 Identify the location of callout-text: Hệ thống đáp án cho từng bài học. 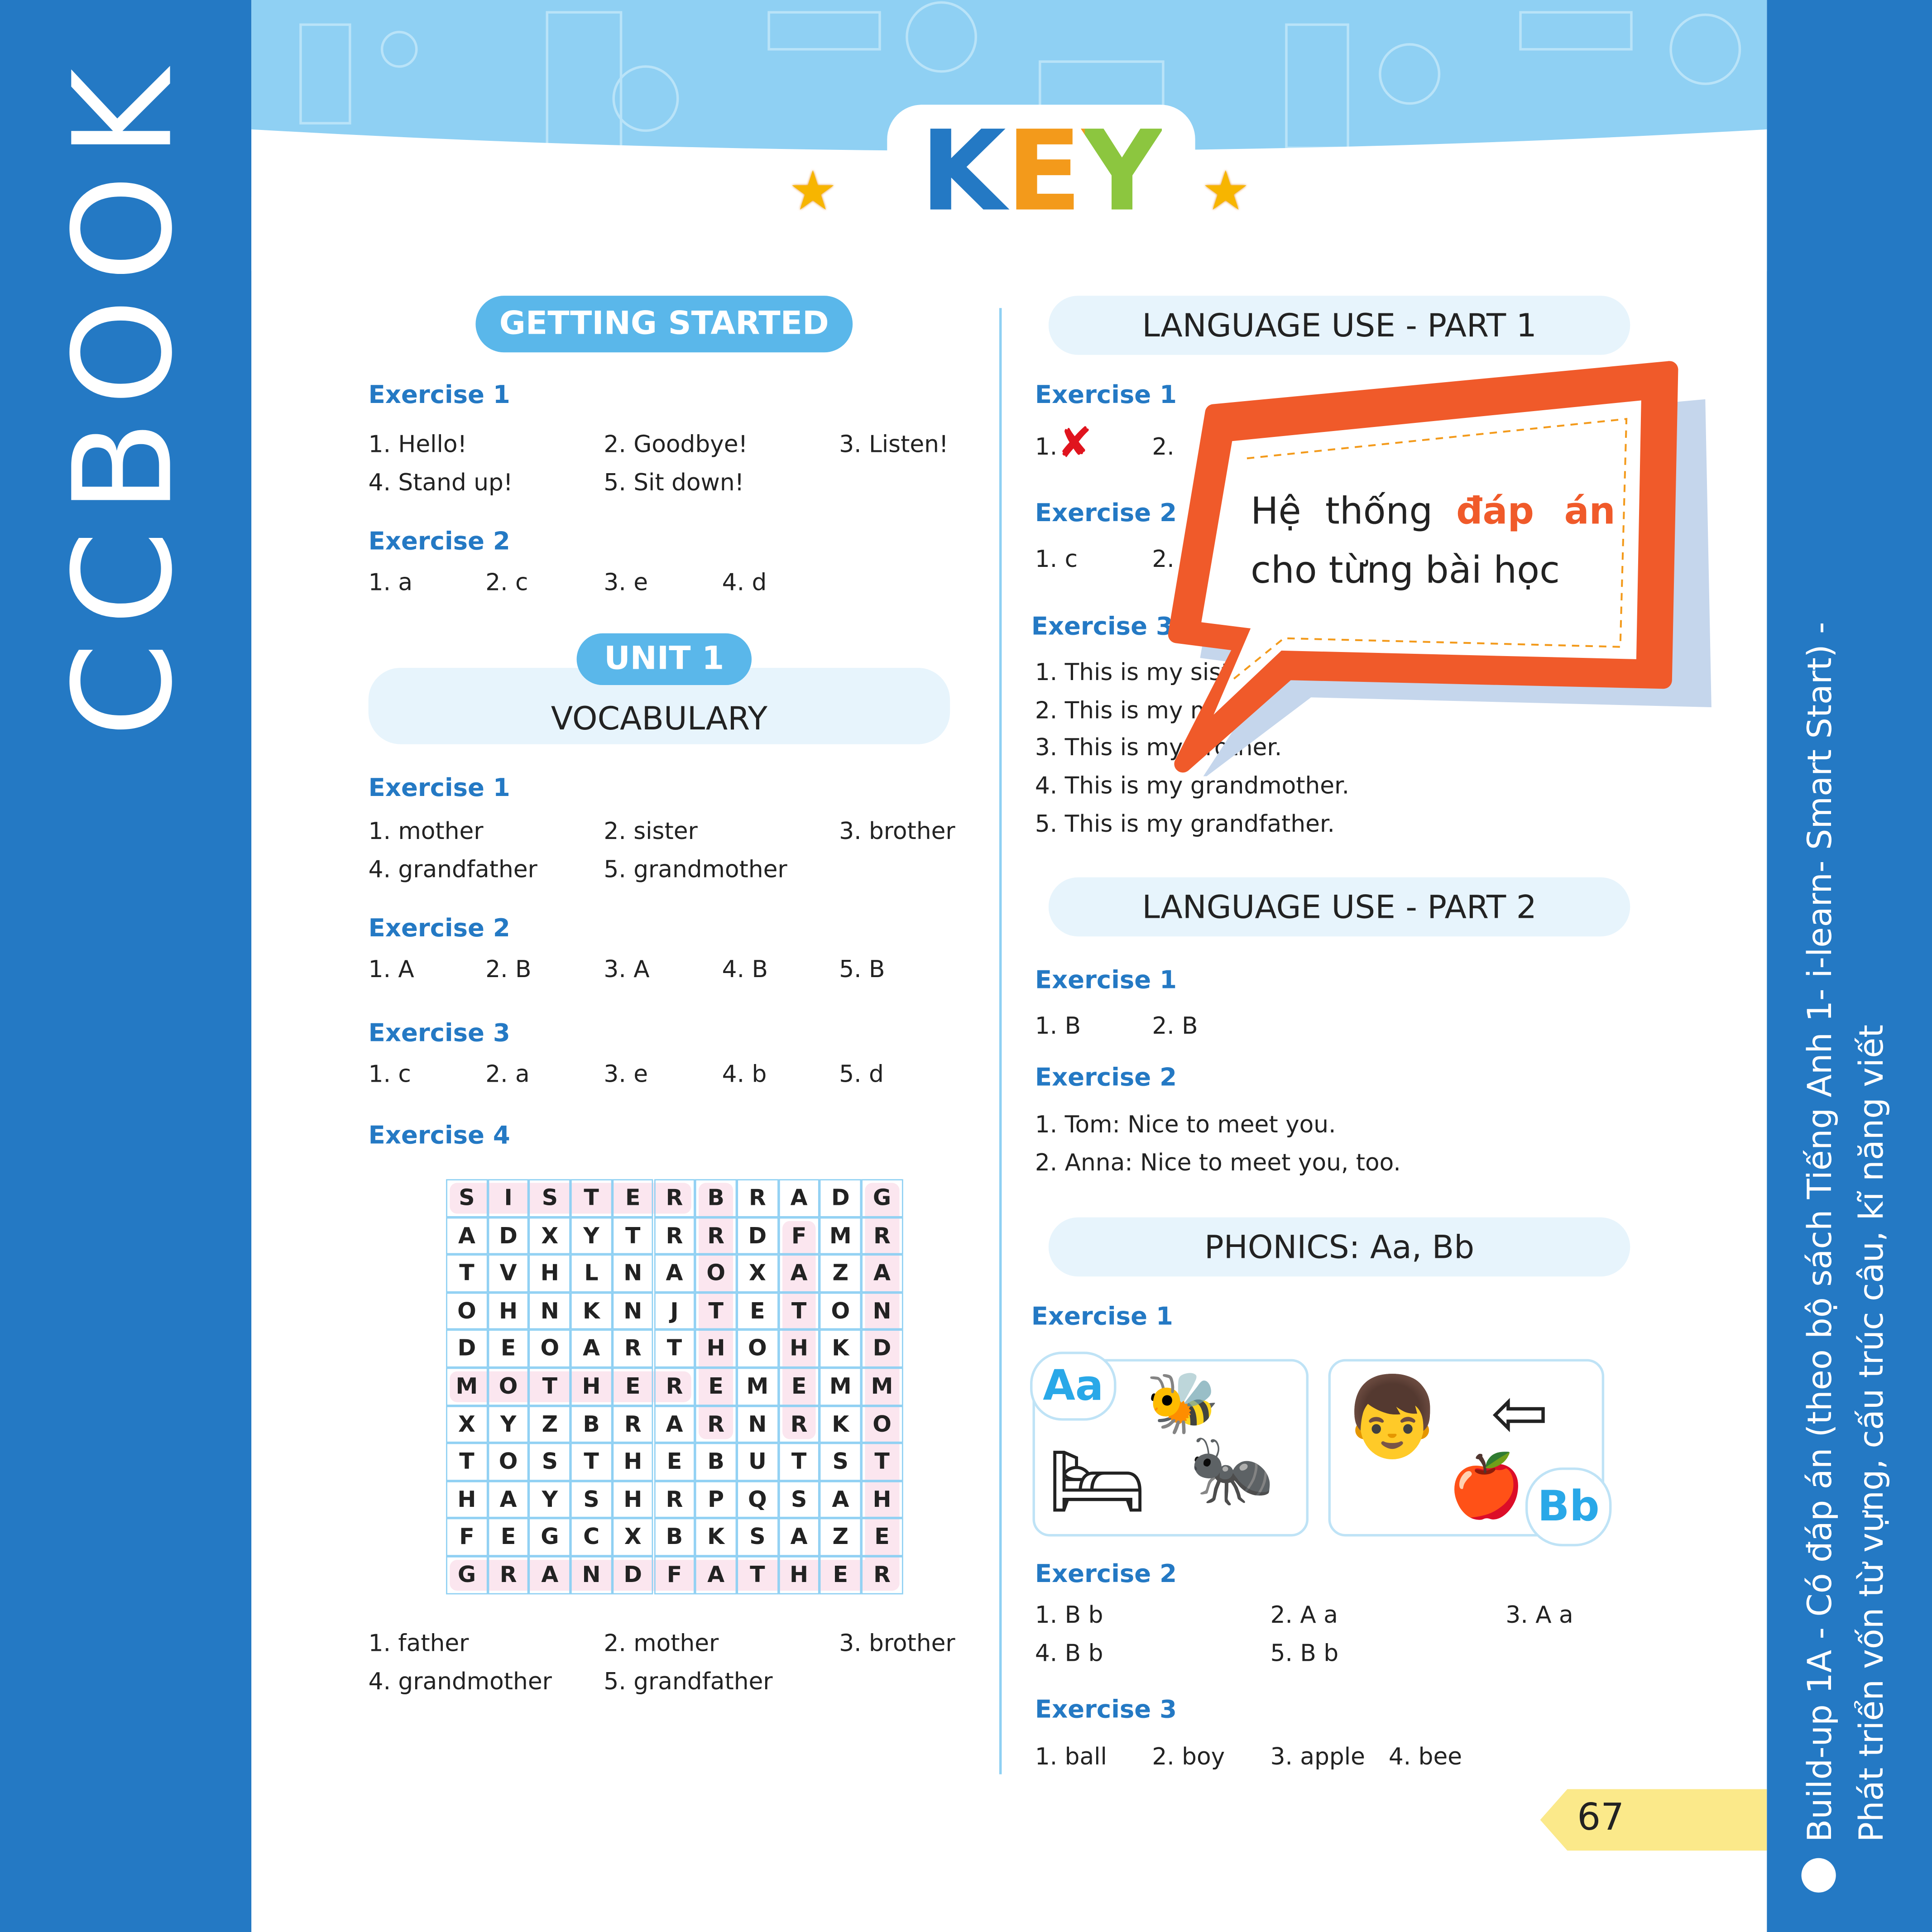
(1435, 542).